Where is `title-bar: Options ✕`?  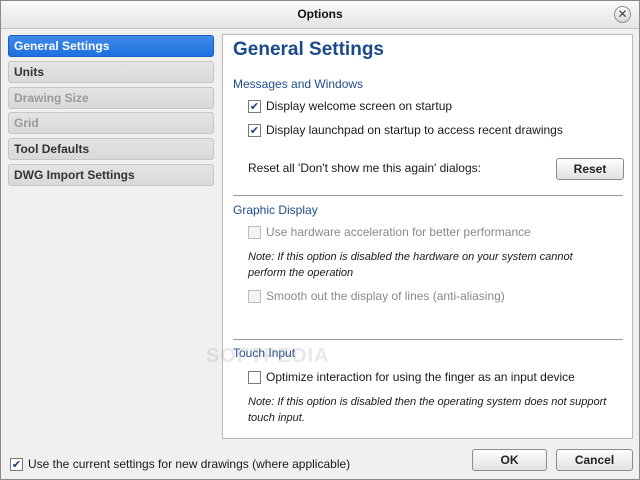
title-bar: Options ✕ is located at coordinates (320, 15).